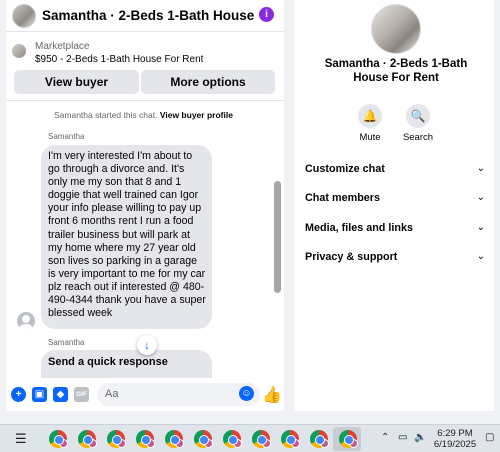 The image size is (500, 452). Describe the element at coordinates (420, 437) in the screenshot. I see `volume-icon: 🔈` at that location.